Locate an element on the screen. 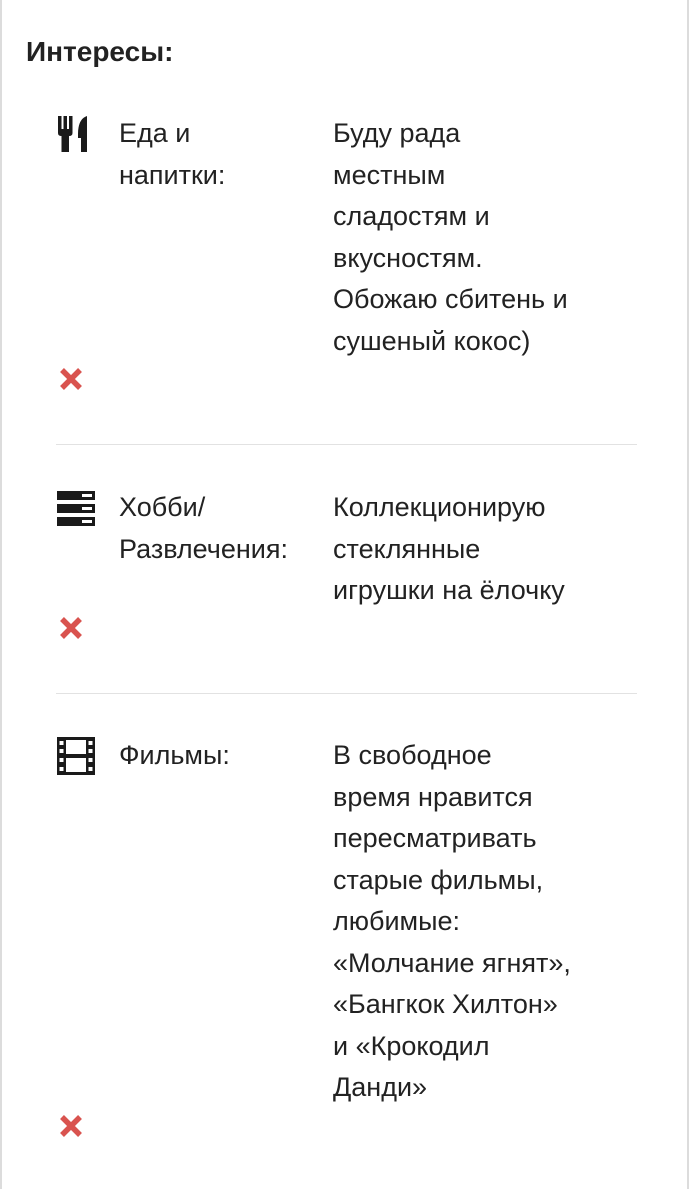  interest-label-food: Еда и напитки: is located at coordinates (172, 154).